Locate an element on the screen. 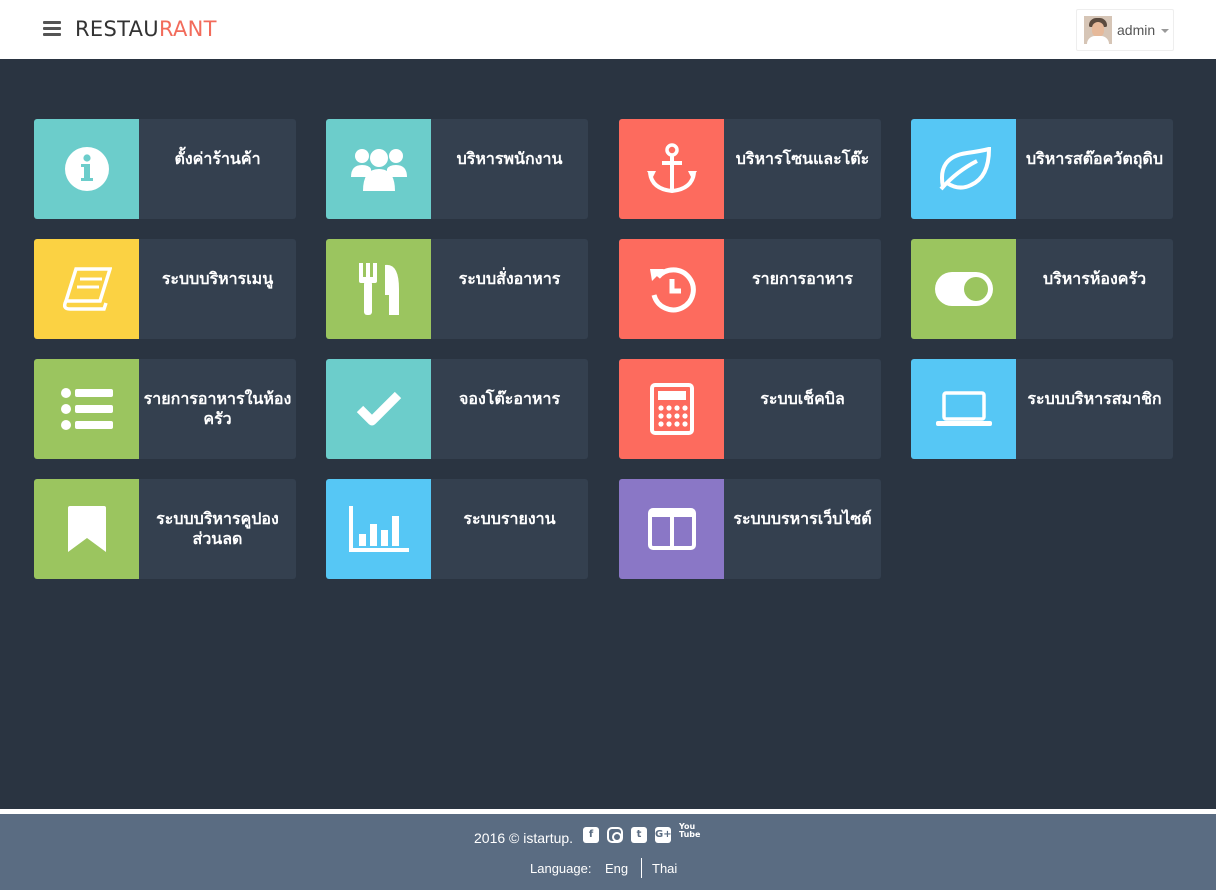 Image resolution: width=1216 pixels, height=890 pixels. user-menu: admin is located at coordinates (1125, 30).